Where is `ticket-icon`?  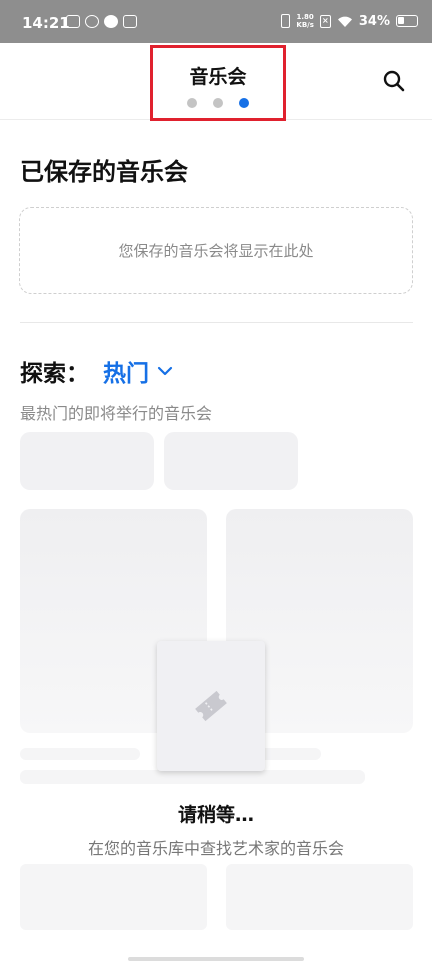
ticket-icon is located at coordinates (211, 706).